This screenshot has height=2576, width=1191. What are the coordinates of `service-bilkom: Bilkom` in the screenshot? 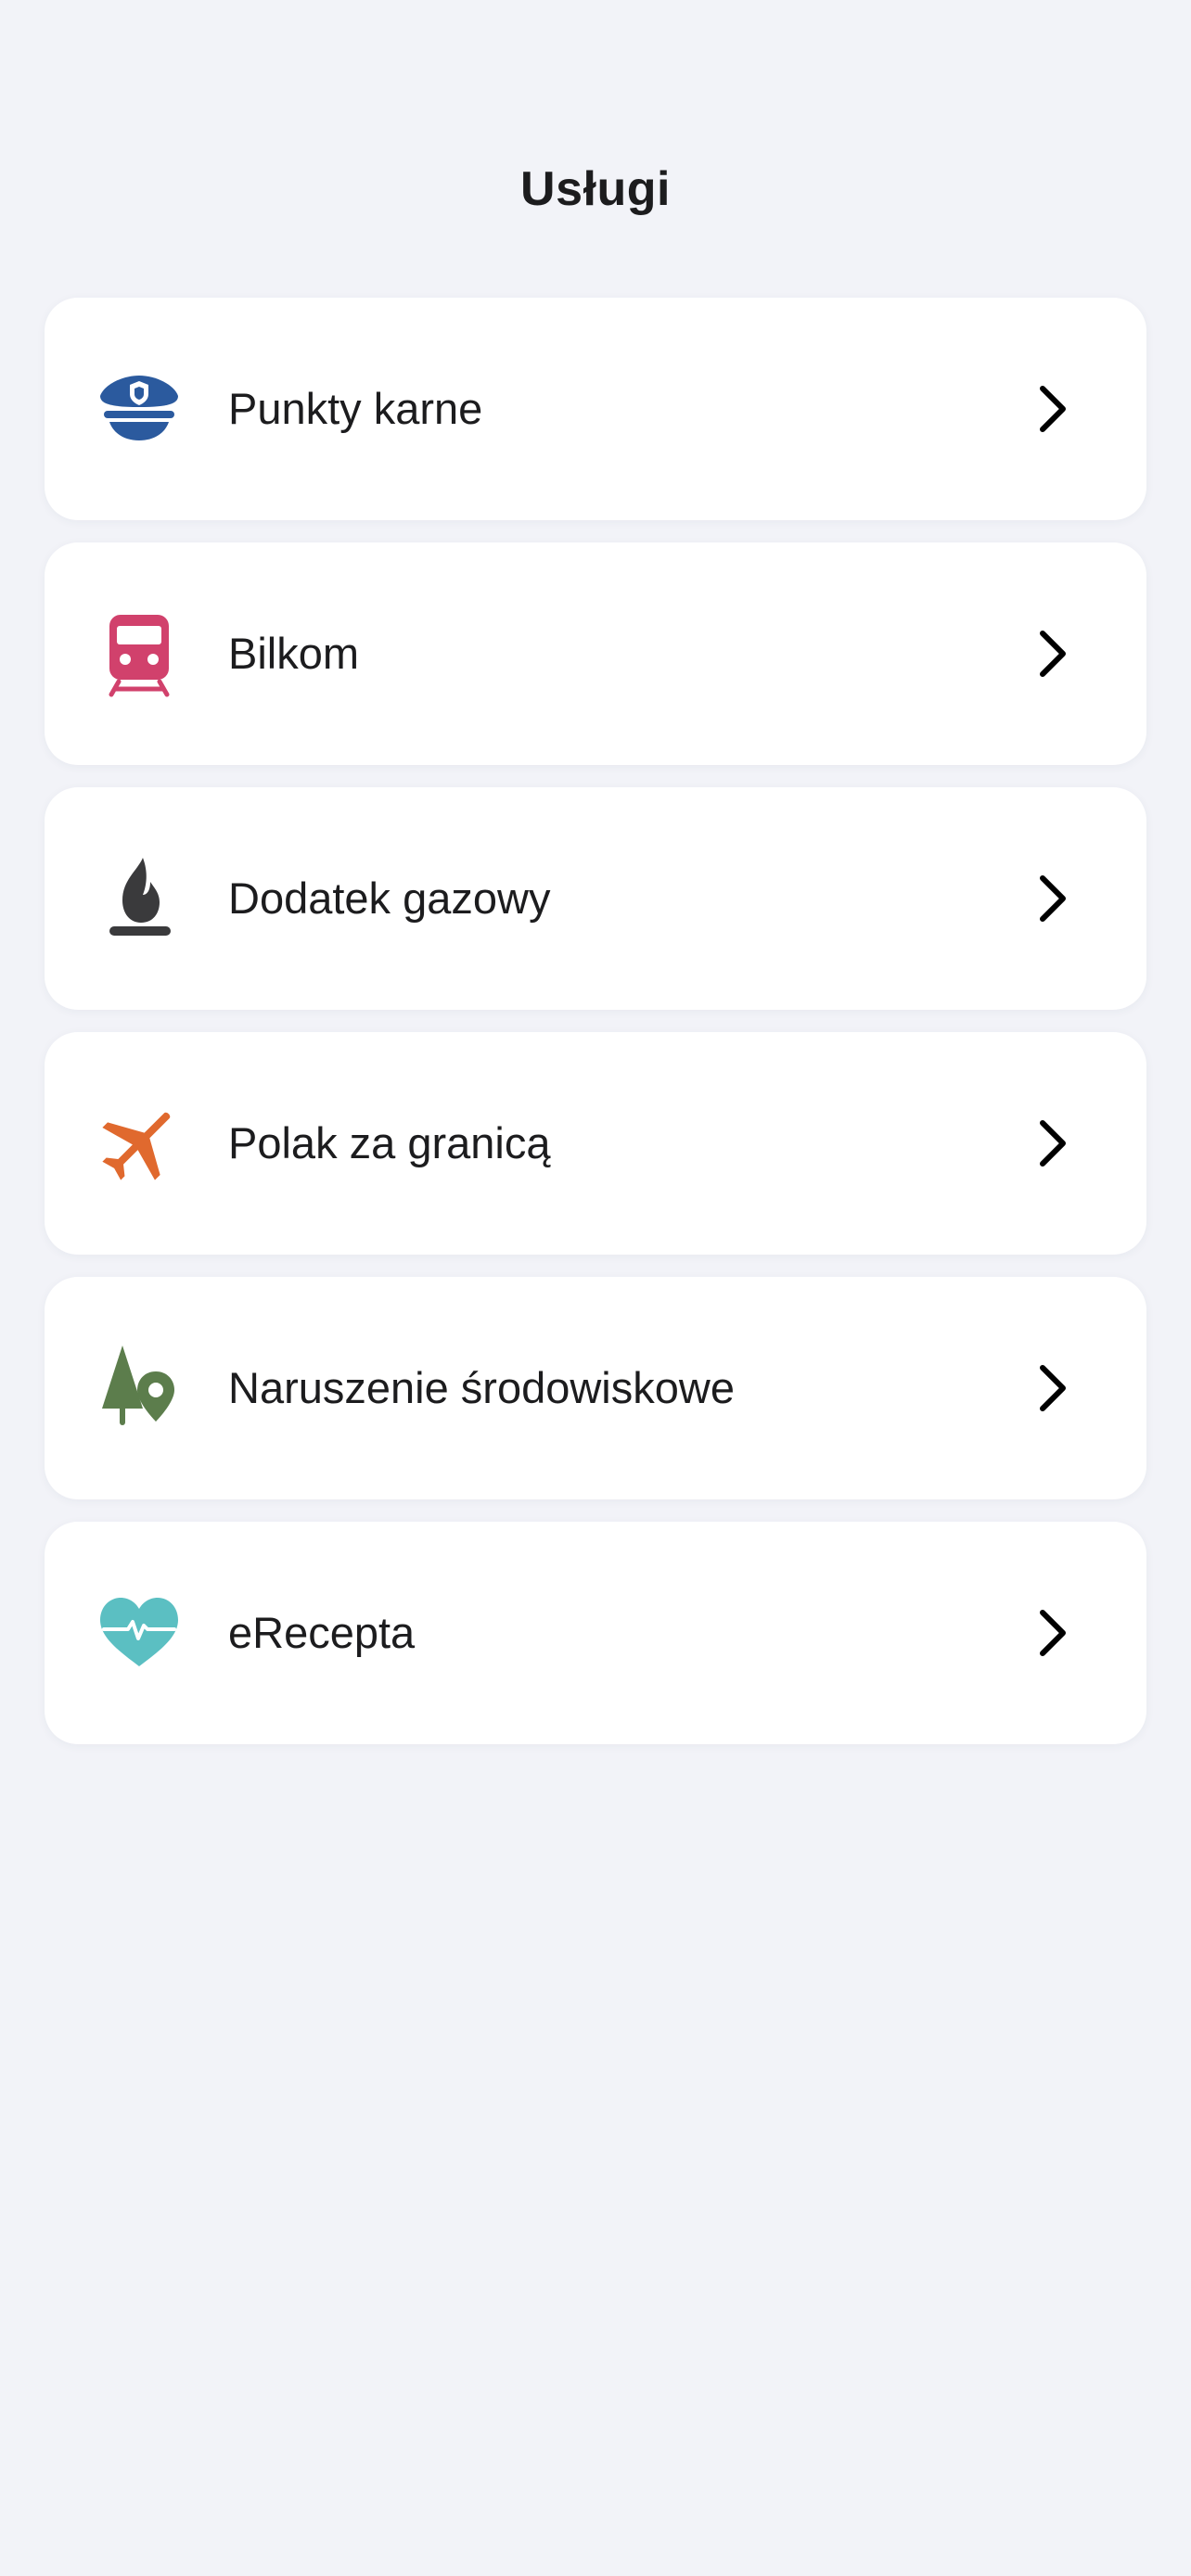 It's located at (595, 653).